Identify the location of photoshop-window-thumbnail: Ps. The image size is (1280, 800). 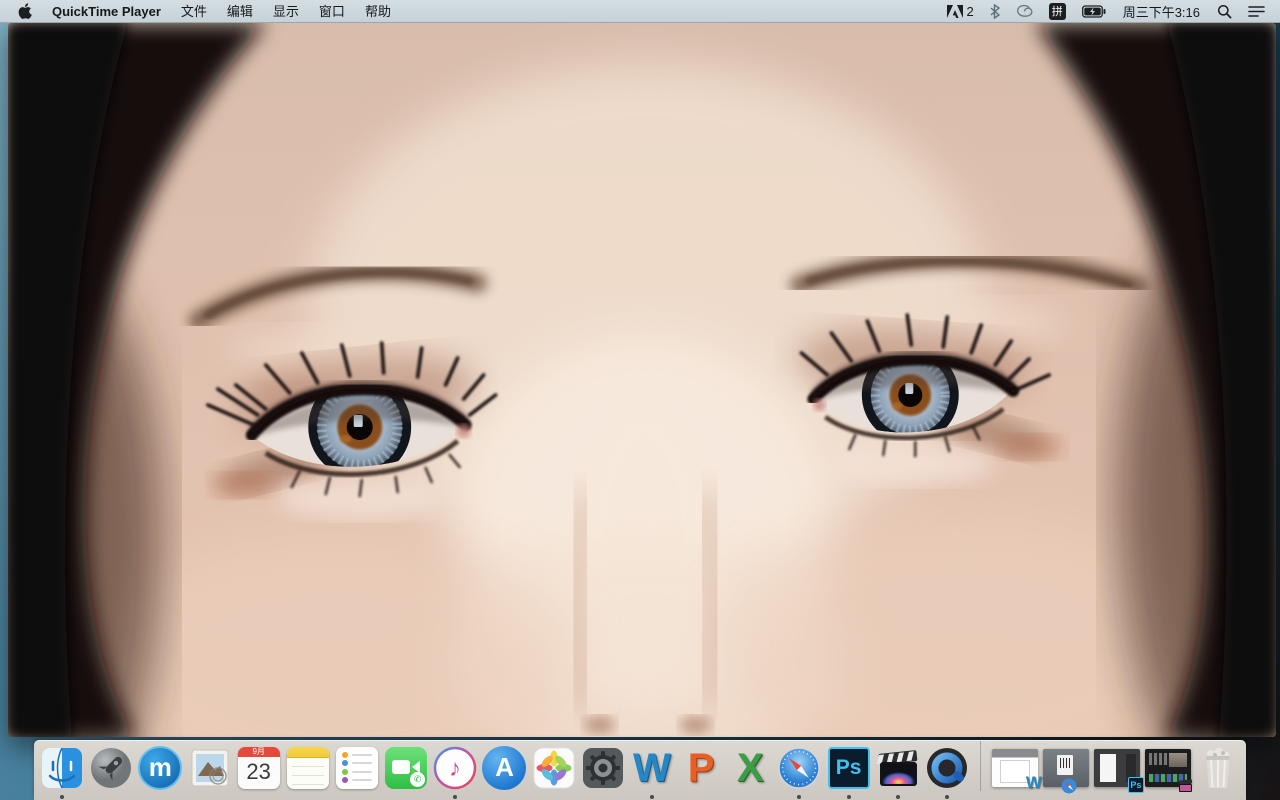
(1118, 770).